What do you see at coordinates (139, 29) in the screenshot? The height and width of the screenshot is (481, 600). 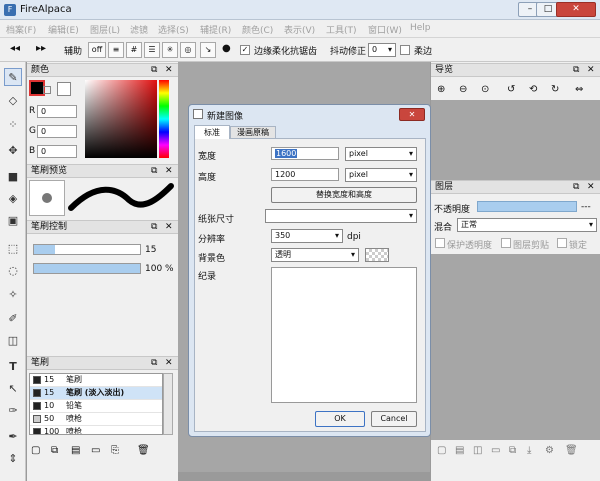 I see `menu-filter: 滤镜` at bounding box center [139, 29].